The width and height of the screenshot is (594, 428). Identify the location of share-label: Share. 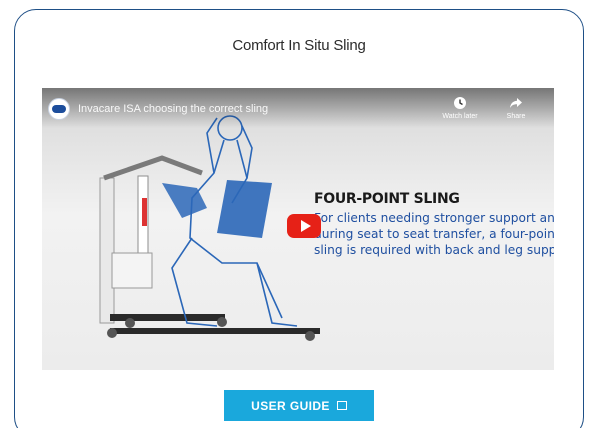
(516, 116).